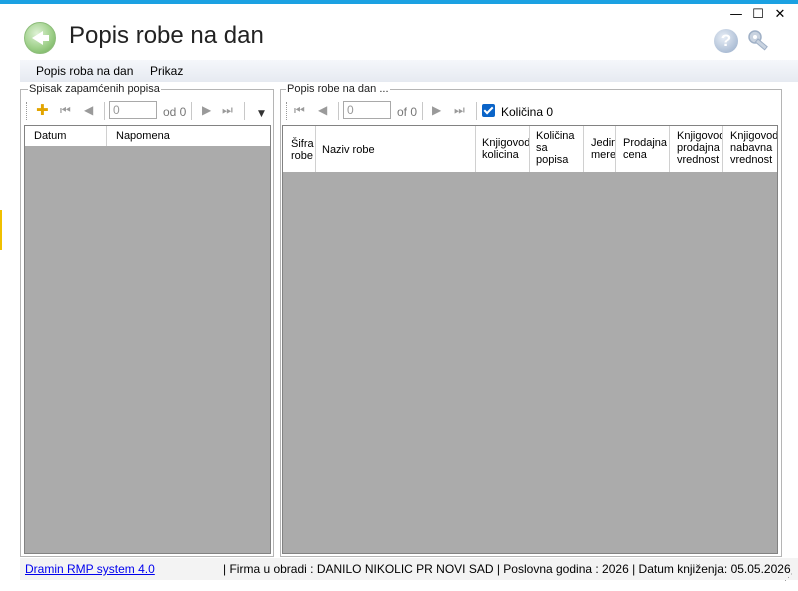 The width and height of the screenshot is (798, 591). I want to click on toolbar-overflow-icon: ▼, so click(261, 114).